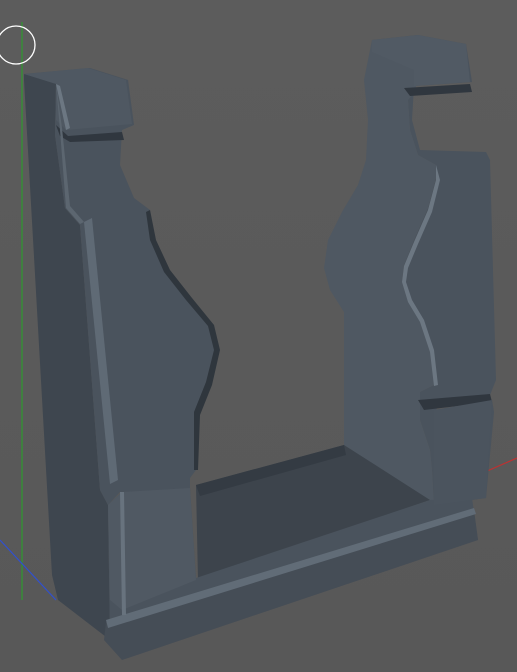 The width and height of the screenshot is (517, 672). I want to click on z-axis-line, so click(28, 570).